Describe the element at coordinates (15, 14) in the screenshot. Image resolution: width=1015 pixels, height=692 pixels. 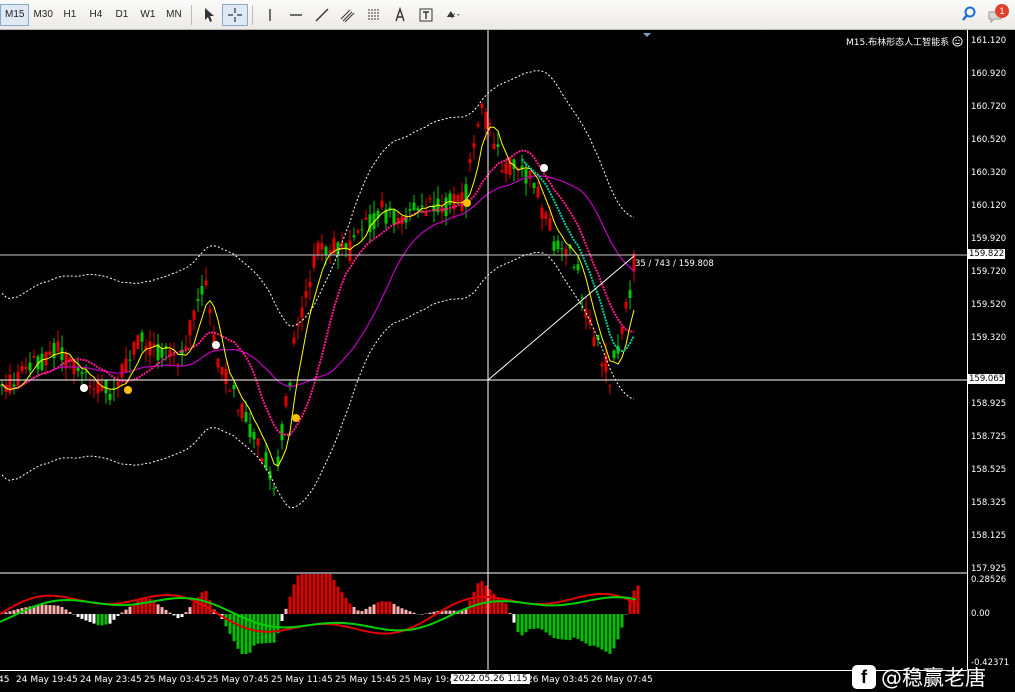
I see `timeframe-m15: M15` at that location.